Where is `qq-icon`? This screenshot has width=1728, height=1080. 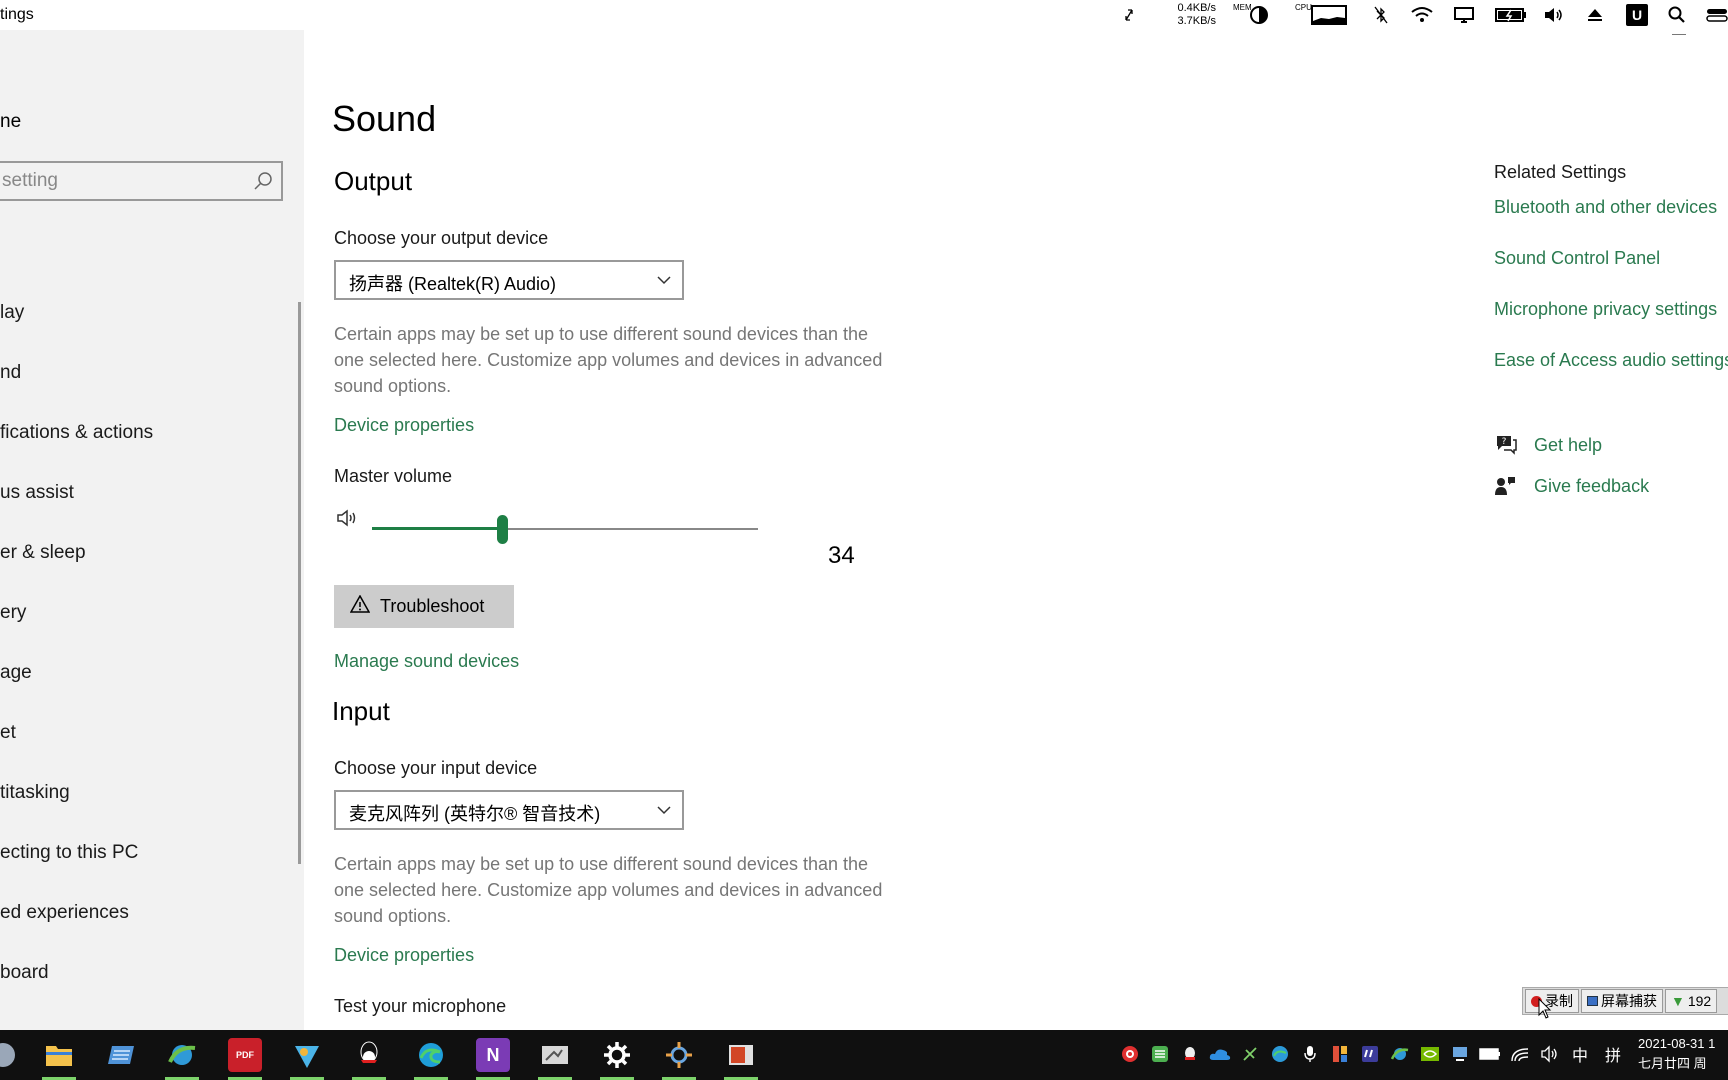
qq-icon is located at coordinates (369, 1055).